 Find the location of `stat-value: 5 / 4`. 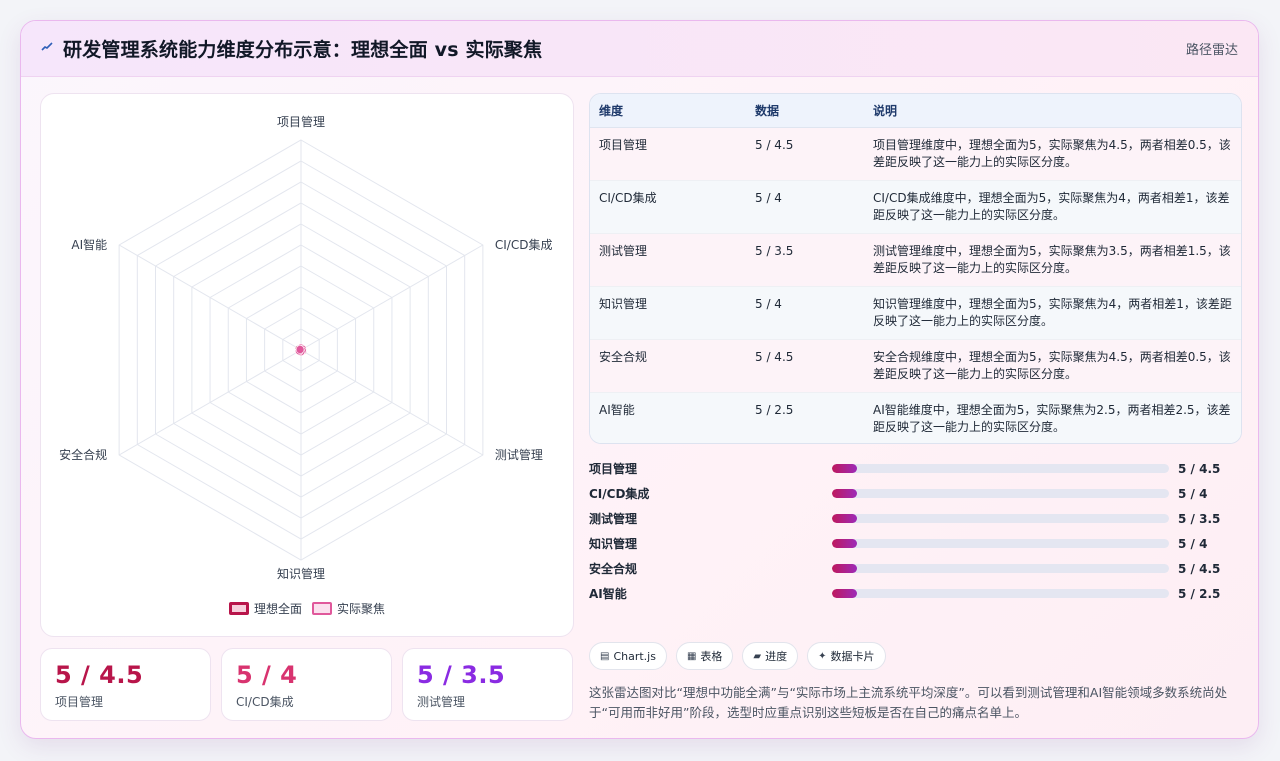

stat-value: 5 / 4 is located at coordinates (267, 675).